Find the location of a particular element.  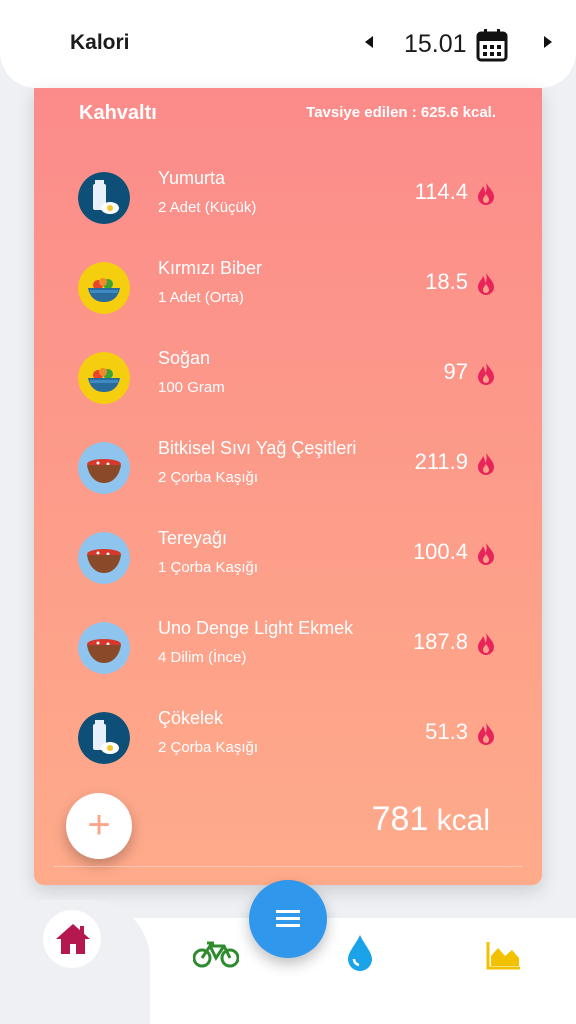

bicycle-icon is located at coordinates (216, 954).